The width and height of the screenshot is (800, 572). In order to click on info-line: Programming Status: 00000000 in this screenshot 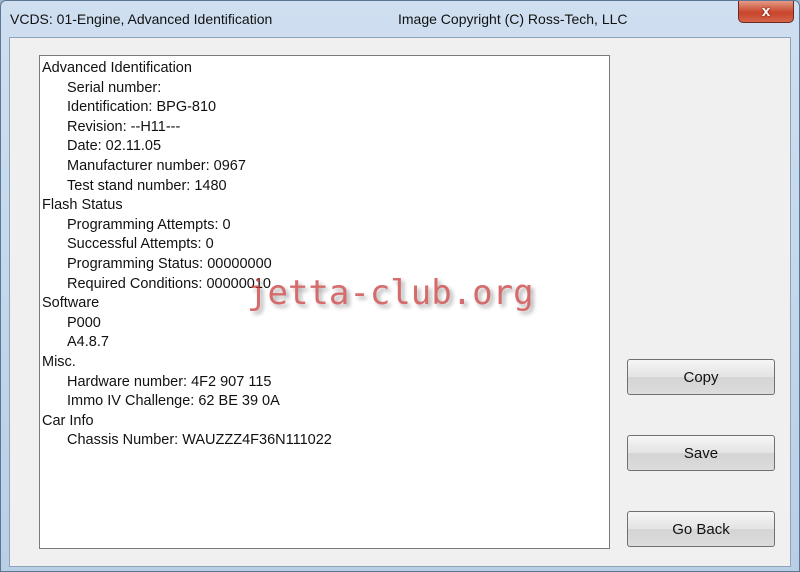, I will do `click(169, 263)`.